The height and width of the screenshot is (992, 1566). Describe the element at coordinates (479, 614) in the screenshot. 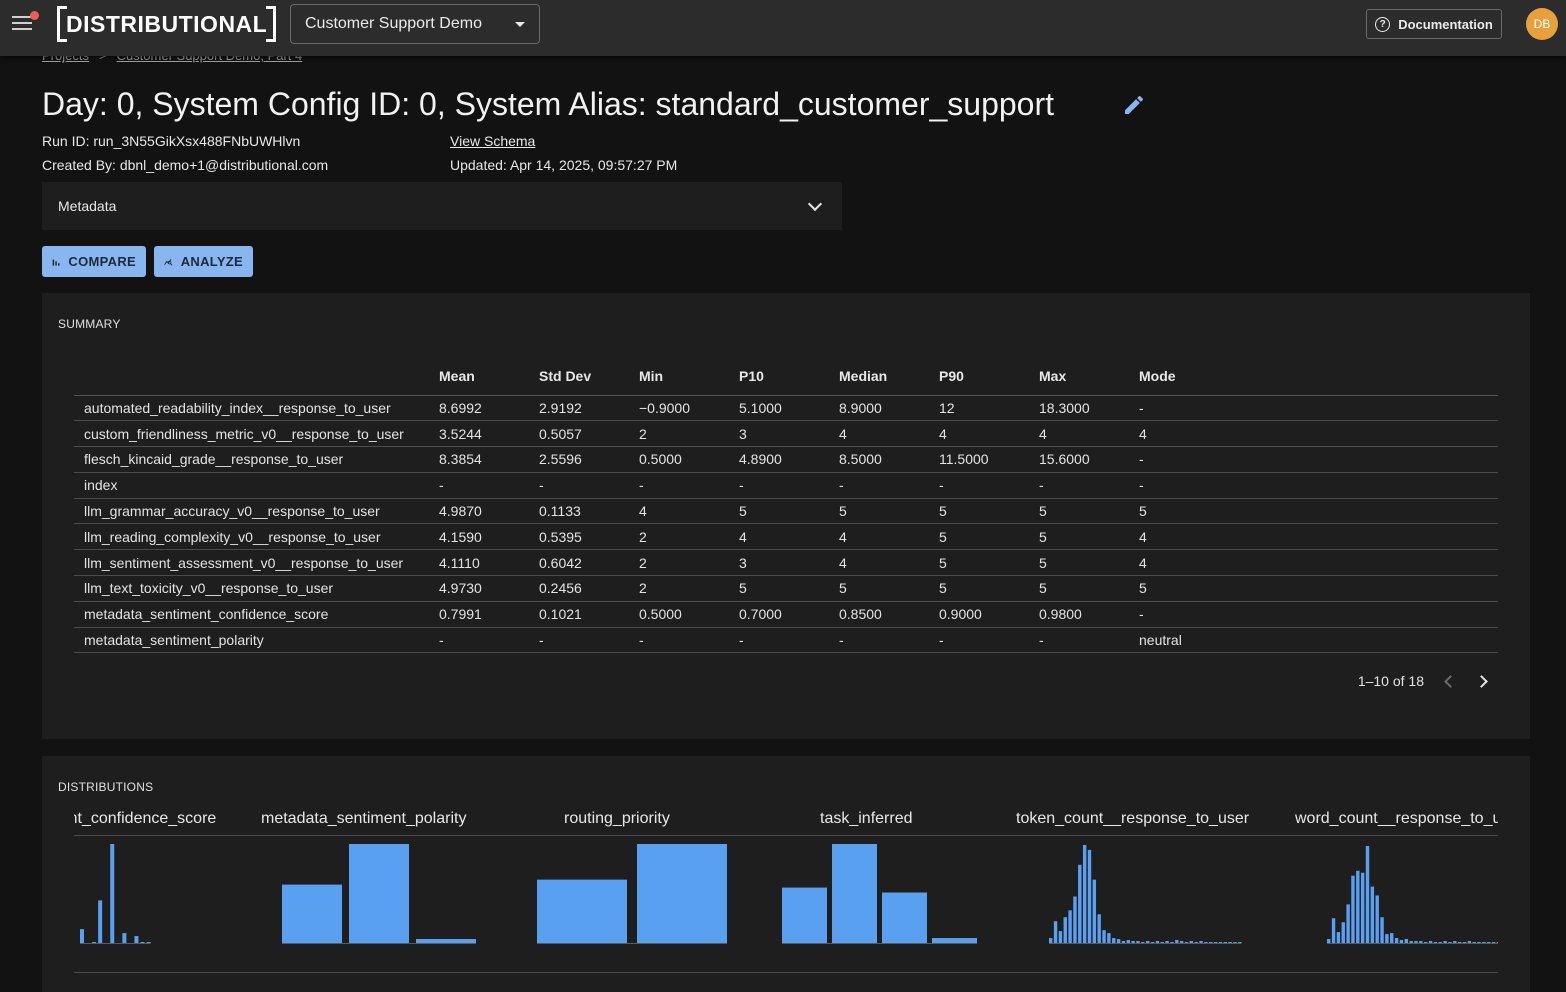

I see `stat-cell: 0.7991` at that location.